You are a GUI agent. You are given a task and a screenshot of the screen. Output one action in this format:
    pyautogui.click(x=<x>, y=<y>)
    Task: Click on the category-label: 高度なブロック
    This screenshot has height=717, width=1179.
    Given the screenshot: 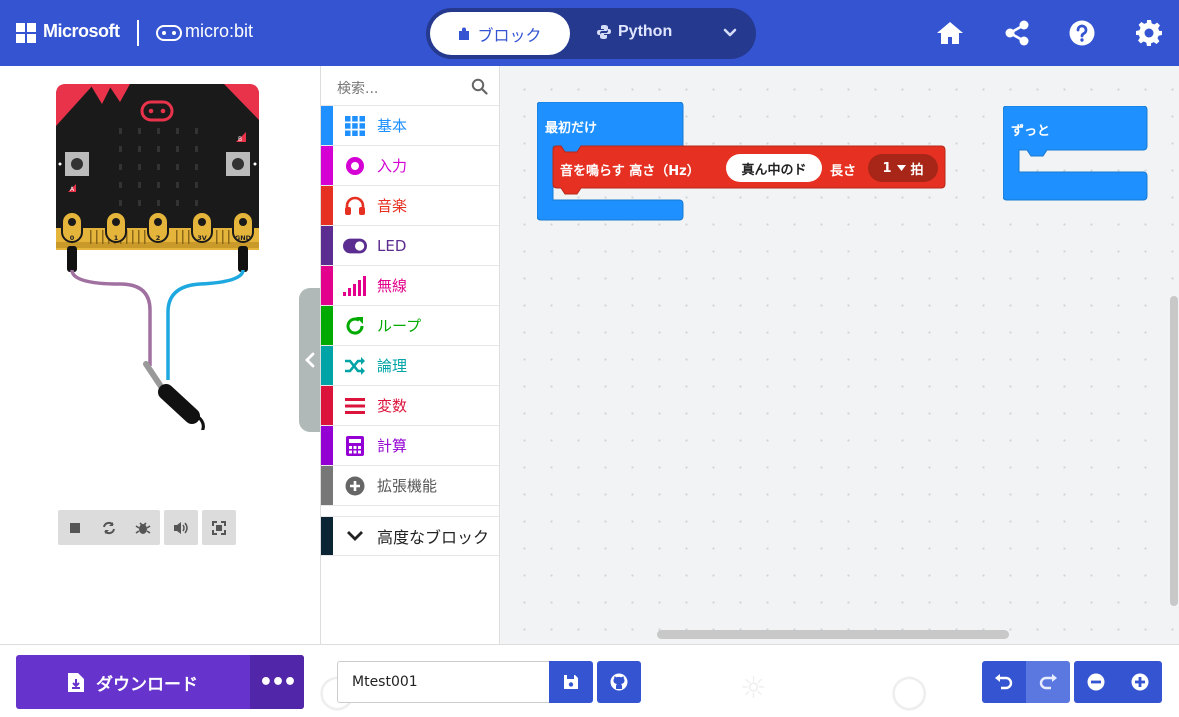 What is the action you would take?
    pyautogui.click(x=433, y=537)
    